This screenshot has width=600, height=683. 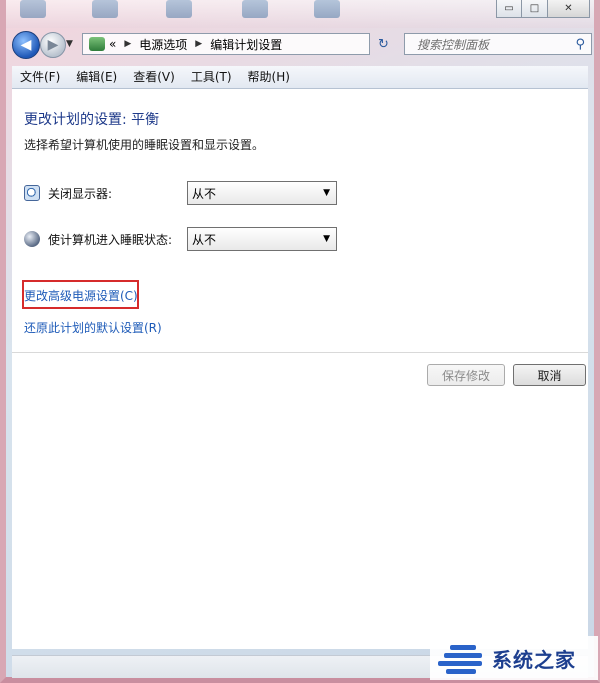 What do you see at coordinates (97, 44) in the screenshot?
I see `control-panel-icon` at bounding box center [97, 44].